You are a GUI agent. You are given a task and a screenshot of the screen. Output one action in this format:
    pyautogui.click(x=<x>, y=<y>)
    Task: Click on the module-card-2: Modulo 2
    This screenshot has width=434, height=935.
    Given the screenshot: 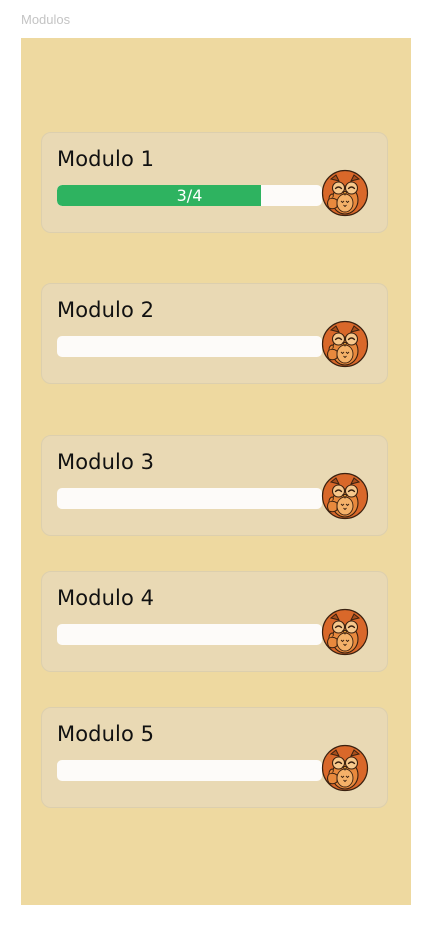 What is the action you would take?
    pyautogui.click(x=214, y=333)
    